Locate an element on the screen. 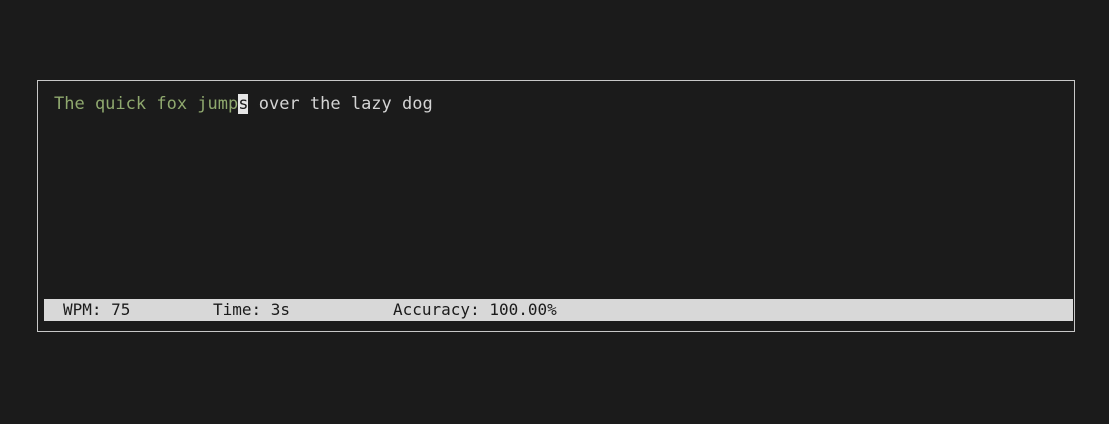 The width and height of the screenshot is (1109, 424). wpm-stat: WPM: 75 is located at coordinates (97, 309).